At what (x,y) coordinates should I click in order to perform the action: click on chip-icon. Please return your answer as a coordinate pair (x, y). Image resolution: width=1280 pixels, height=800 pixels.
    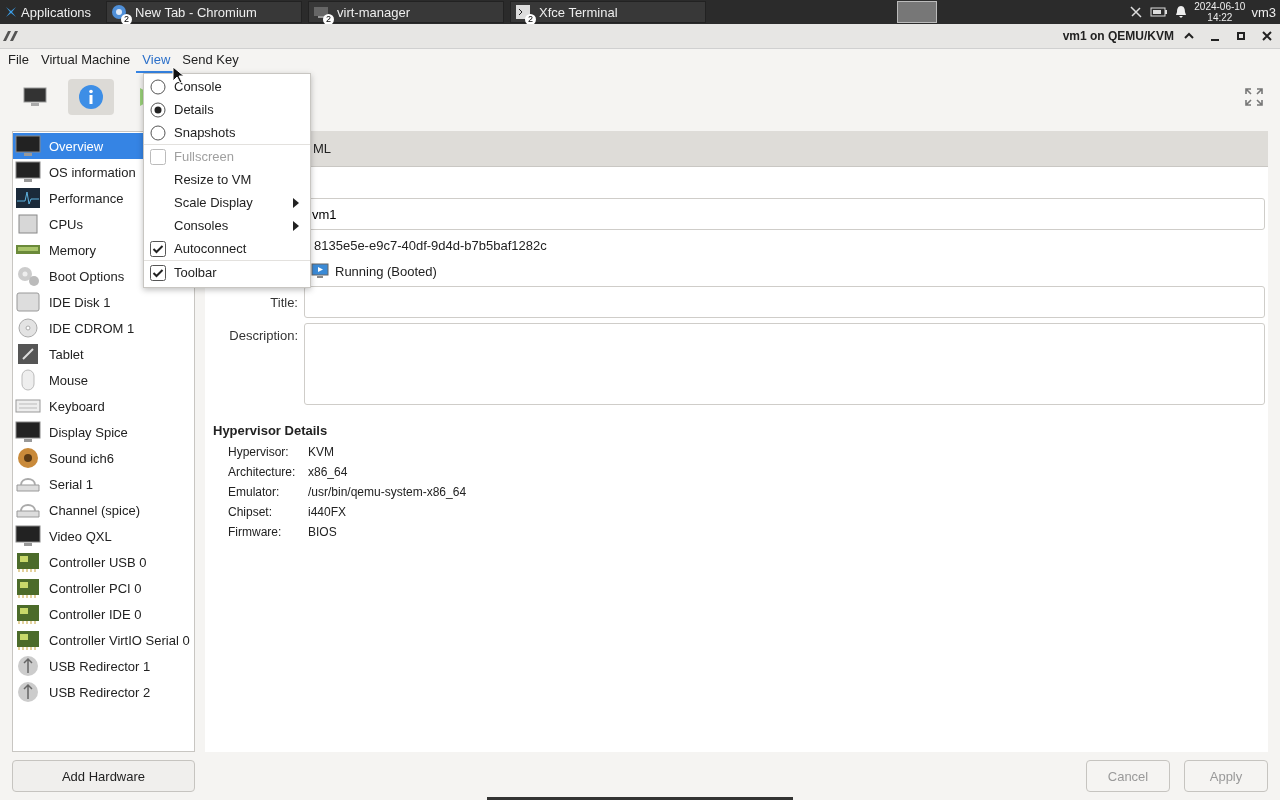
    Looking at the image, I should click on (28, 224).